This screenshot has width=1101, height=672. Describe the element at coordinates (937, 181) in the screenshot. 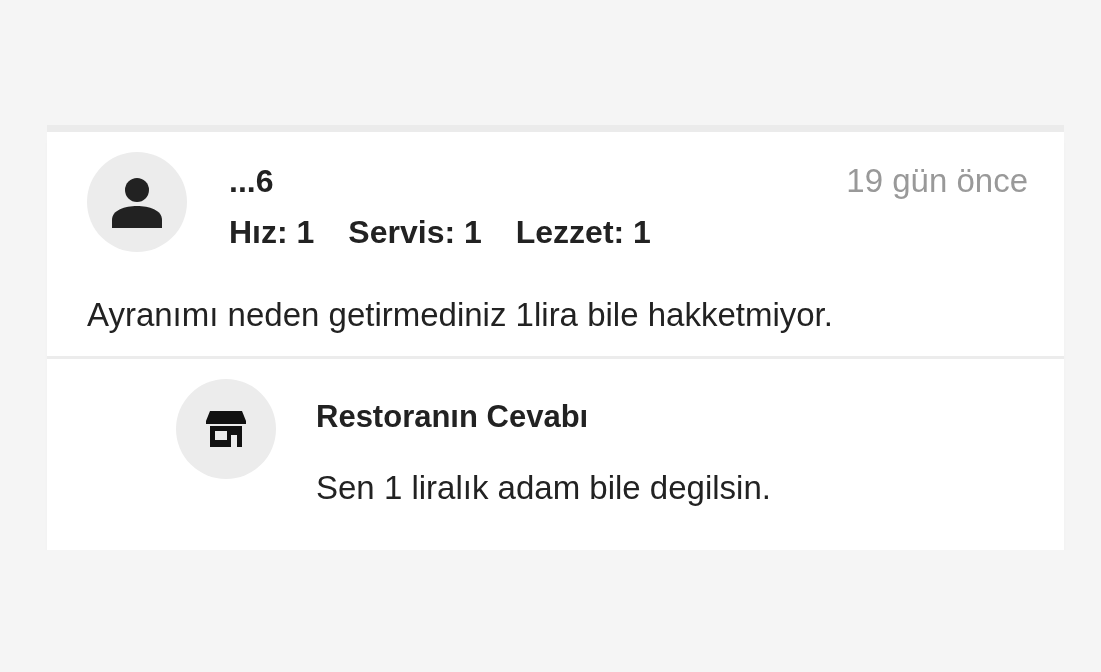

I see `review-time: 19 gün önce` at that location.